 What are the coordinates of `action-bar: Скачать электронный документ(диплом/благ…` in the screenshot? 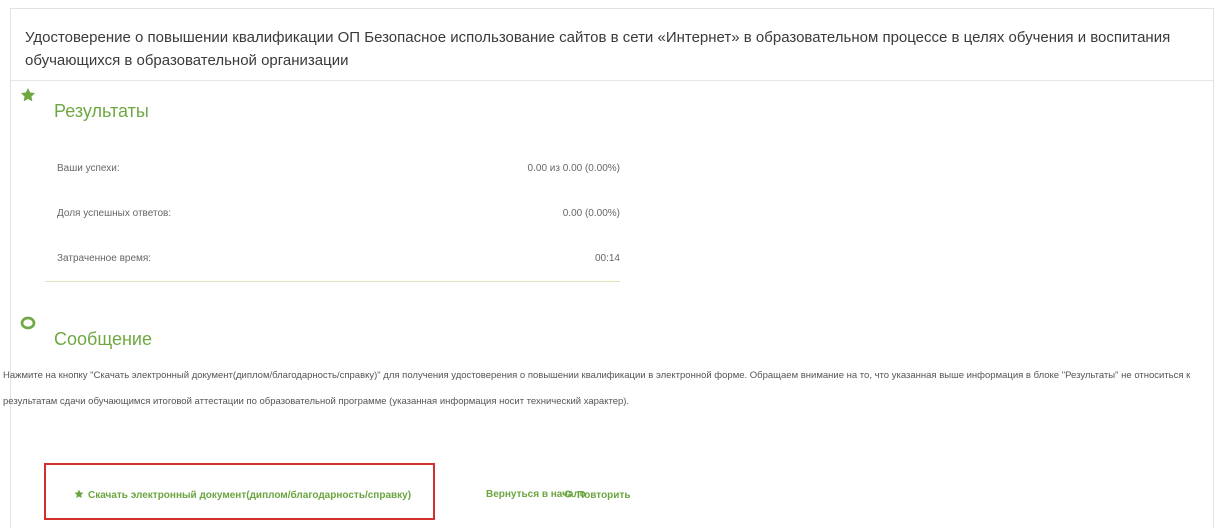 It's located at (344, 492).